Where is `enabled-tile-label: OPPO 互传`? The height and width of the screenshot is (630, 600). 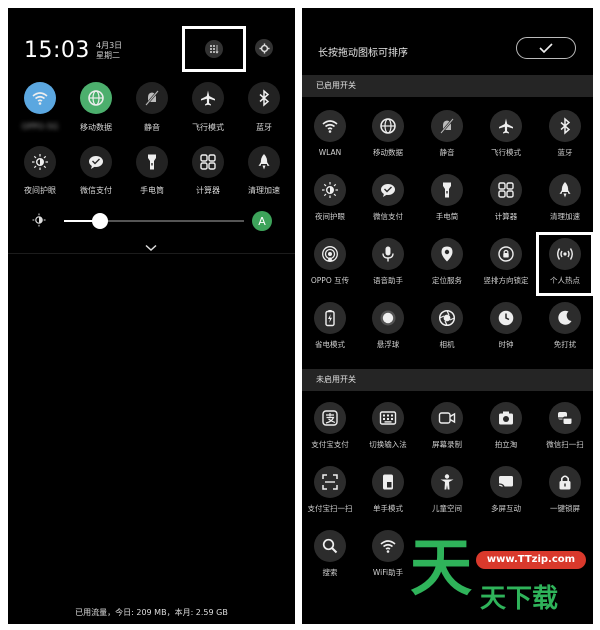
enabled-tile-label: OPPO 互传 is located at coordinates (330, 280).